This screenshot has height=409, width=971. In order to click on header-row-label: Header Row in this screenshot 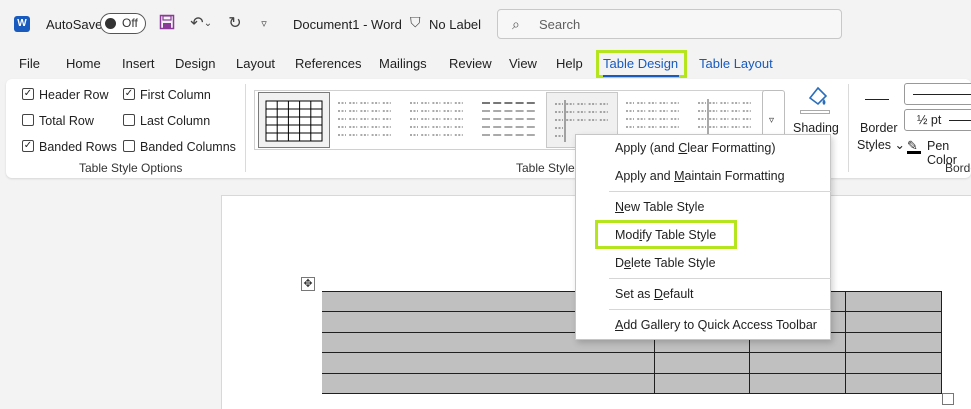, I will do `click(73, 95)`.